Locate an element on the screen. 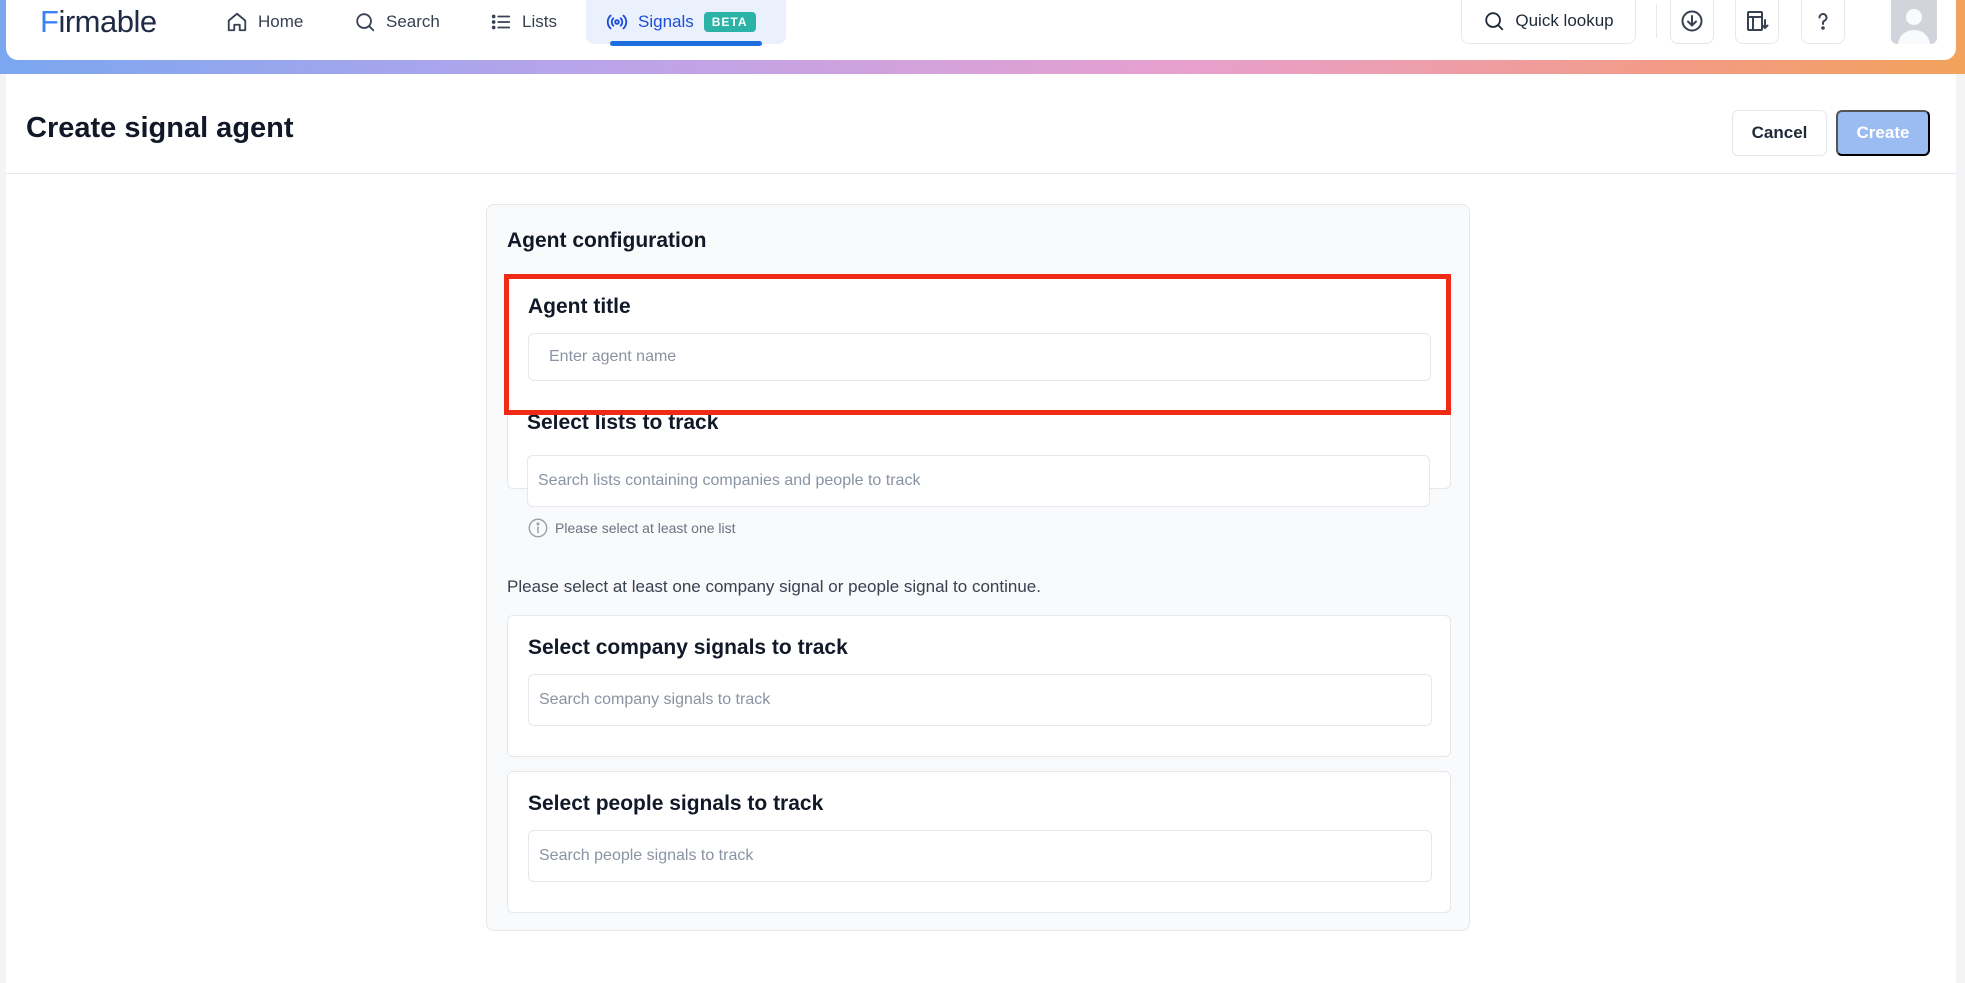 This screenshot has height=983, width=1965. quick-lookup-button: Quick lookup is located at coordinates (1548, 22).